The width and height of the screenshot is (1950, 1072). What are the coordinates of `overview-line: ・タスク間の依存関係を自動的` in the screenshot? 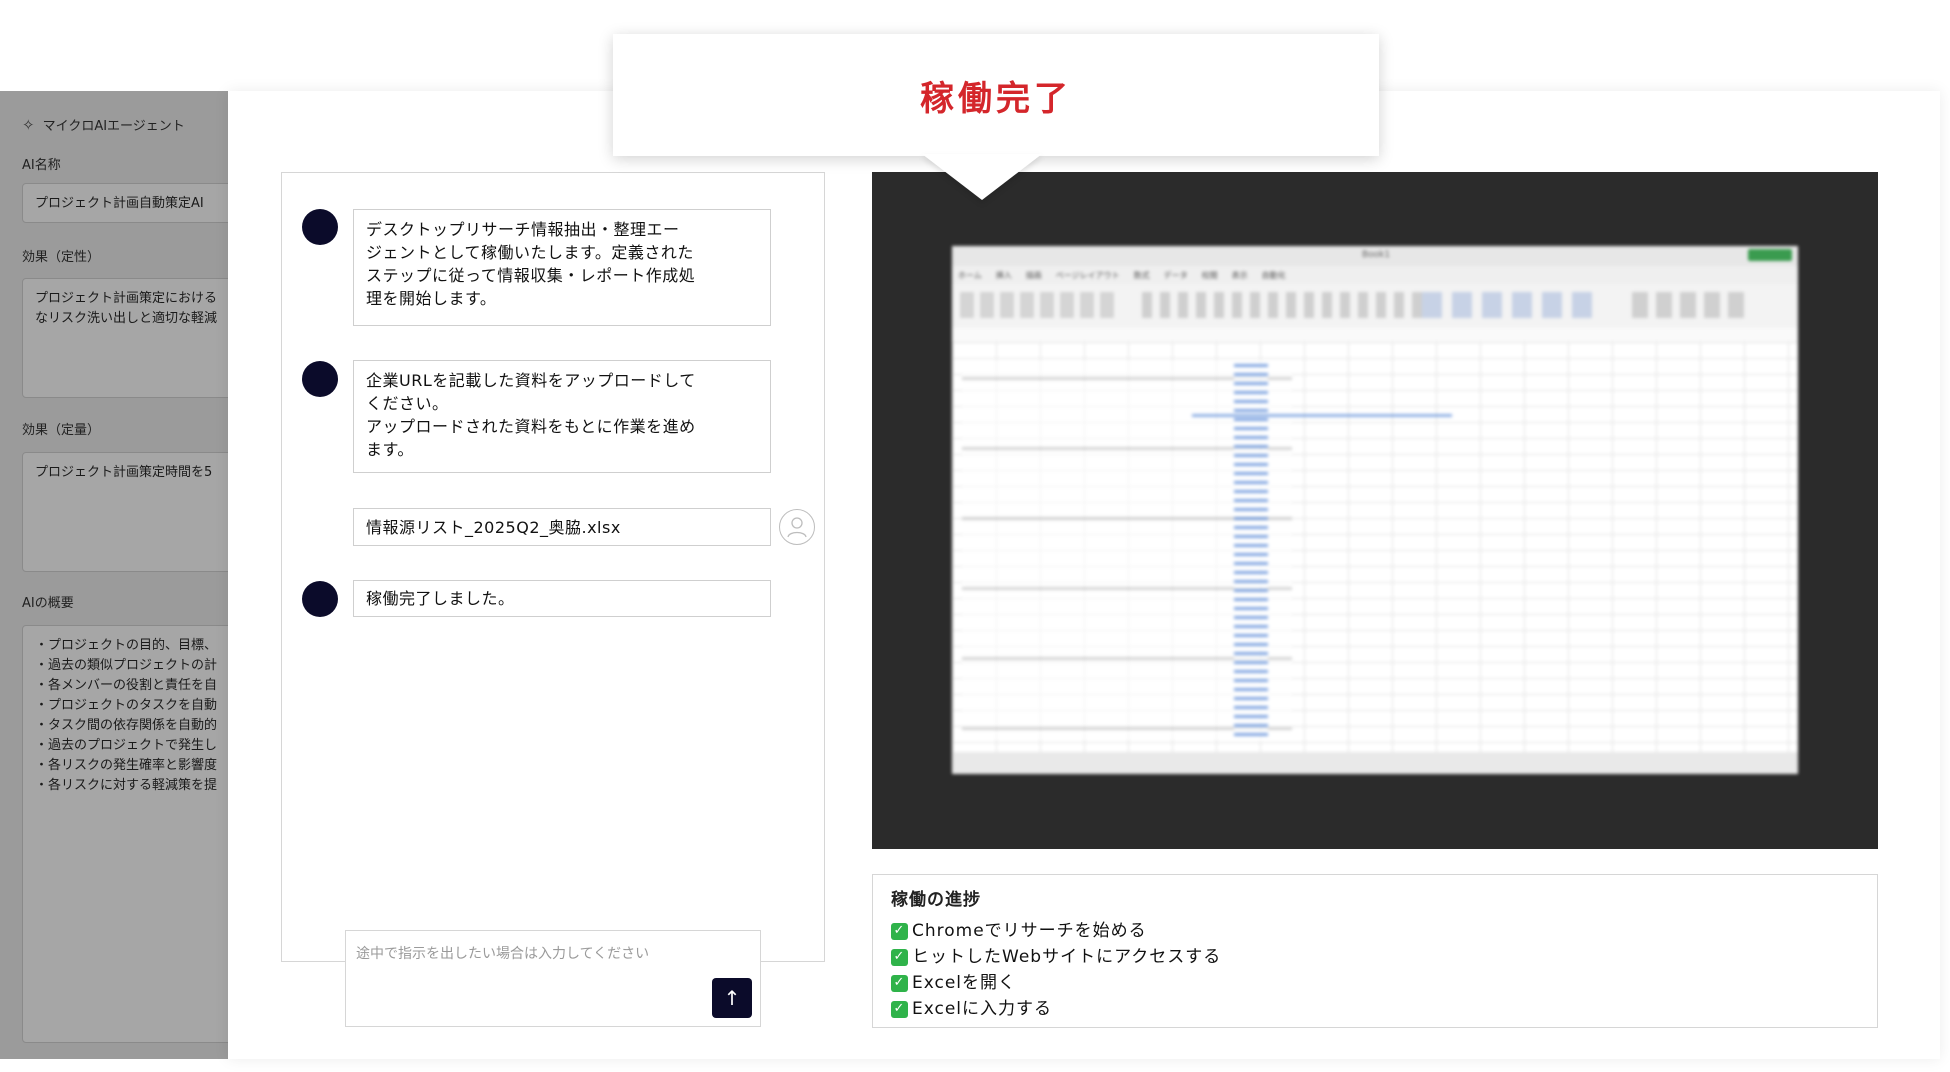 It's located at (126, 725).